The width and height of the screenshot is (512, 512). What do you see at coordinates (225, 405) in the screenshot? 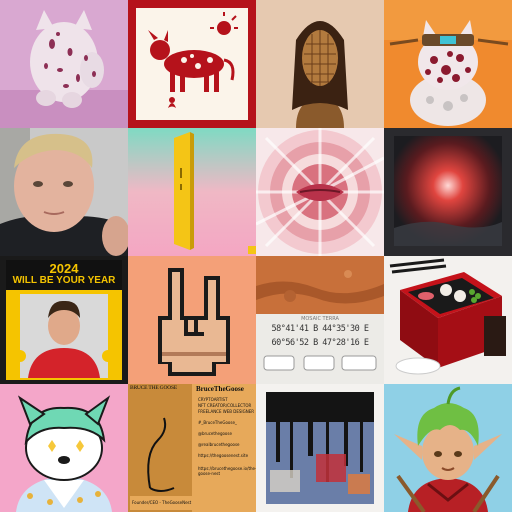
I see `goose-role-2: NFT CREATOR/COLLECTOR` at bounding box center [225, 405].